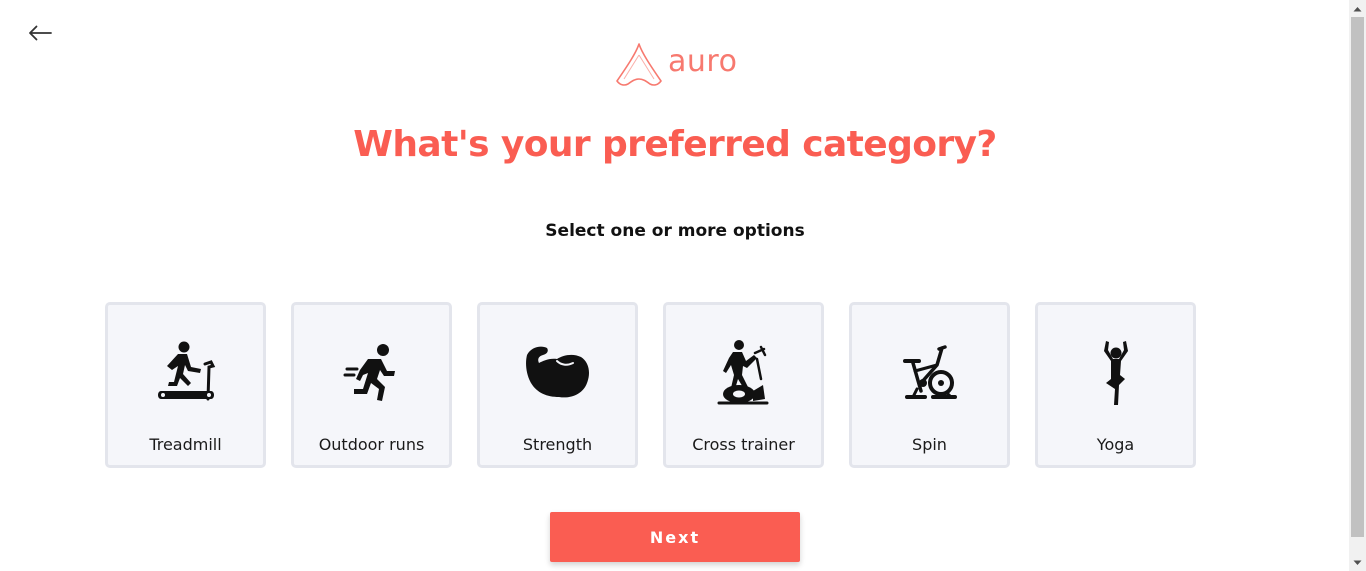 The image size is (1366, 571). Describe the element at coordinates (929, 444) in the screenshot. I see `category-label: Spin` at that location.